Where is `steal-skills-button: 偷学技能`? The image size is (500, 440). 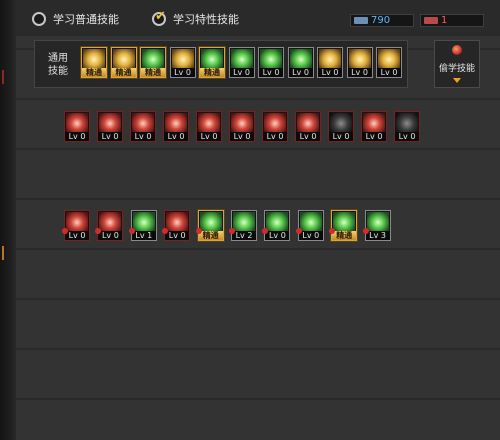
steal-skills-button: 偷学技能 is located at coordinates (457, 64).